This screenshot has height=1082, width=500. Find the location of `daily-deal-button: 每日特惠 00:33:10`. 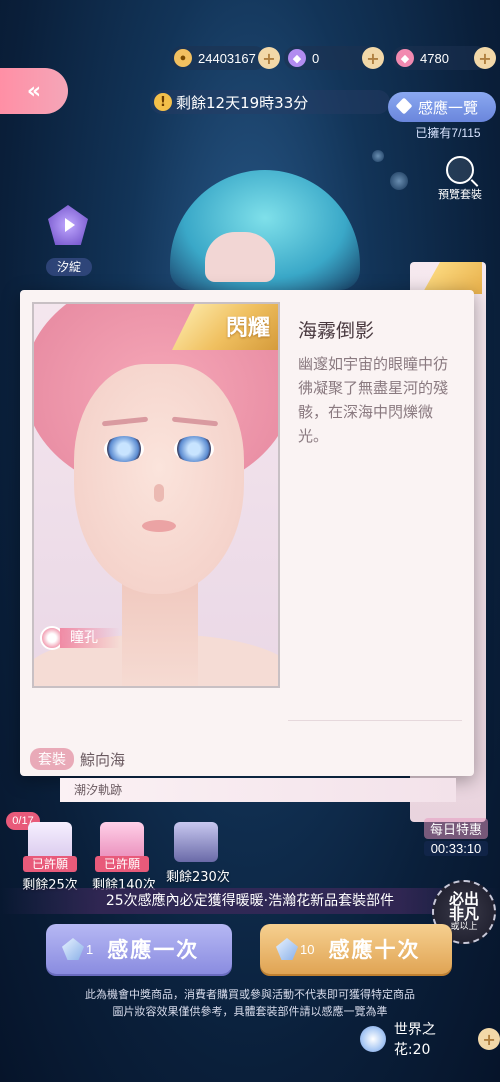

daily-deal-button: 每日特惠 00:33:10 is located at coordinates (456, 837).